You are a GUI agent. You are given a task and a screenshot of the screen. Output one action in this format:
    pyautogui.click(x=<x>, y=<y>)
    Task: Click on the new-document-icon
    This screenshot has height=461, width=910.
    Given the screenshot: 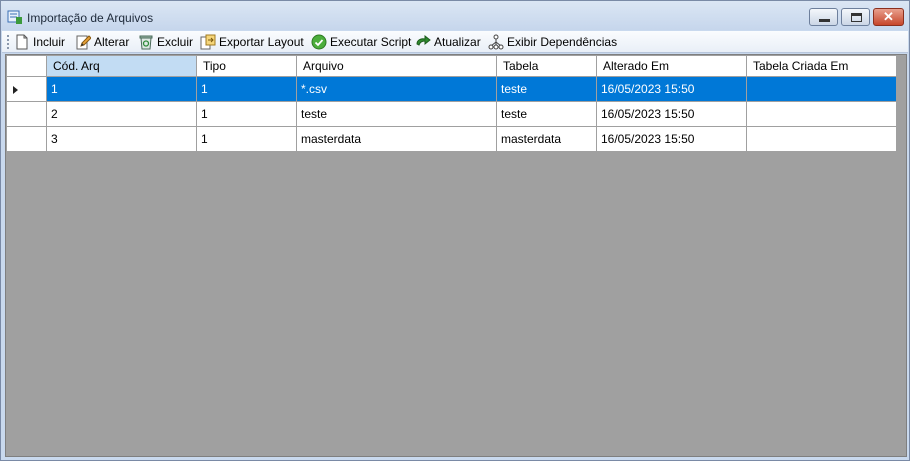 What is the action you would take?
    pyautogui.click(x=22, y=42)
    